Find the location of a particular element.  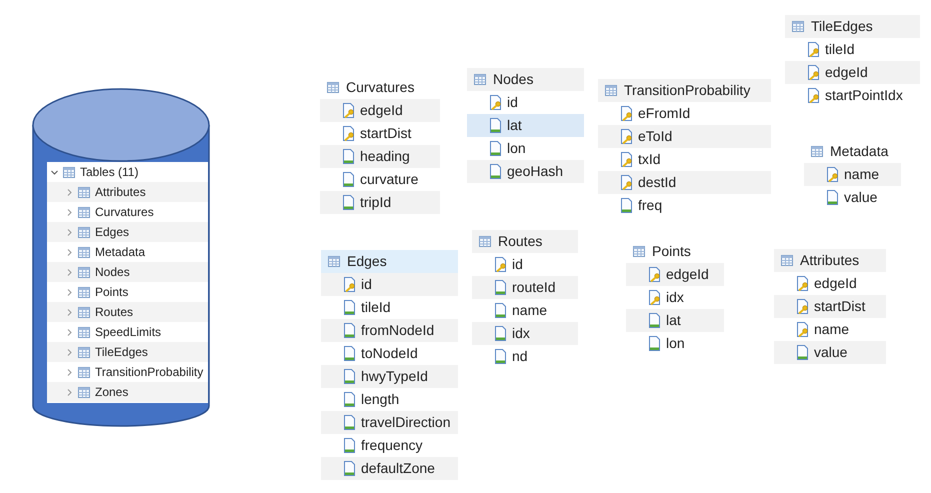

column-row: defaultZone is located at coordinates (389, 468).